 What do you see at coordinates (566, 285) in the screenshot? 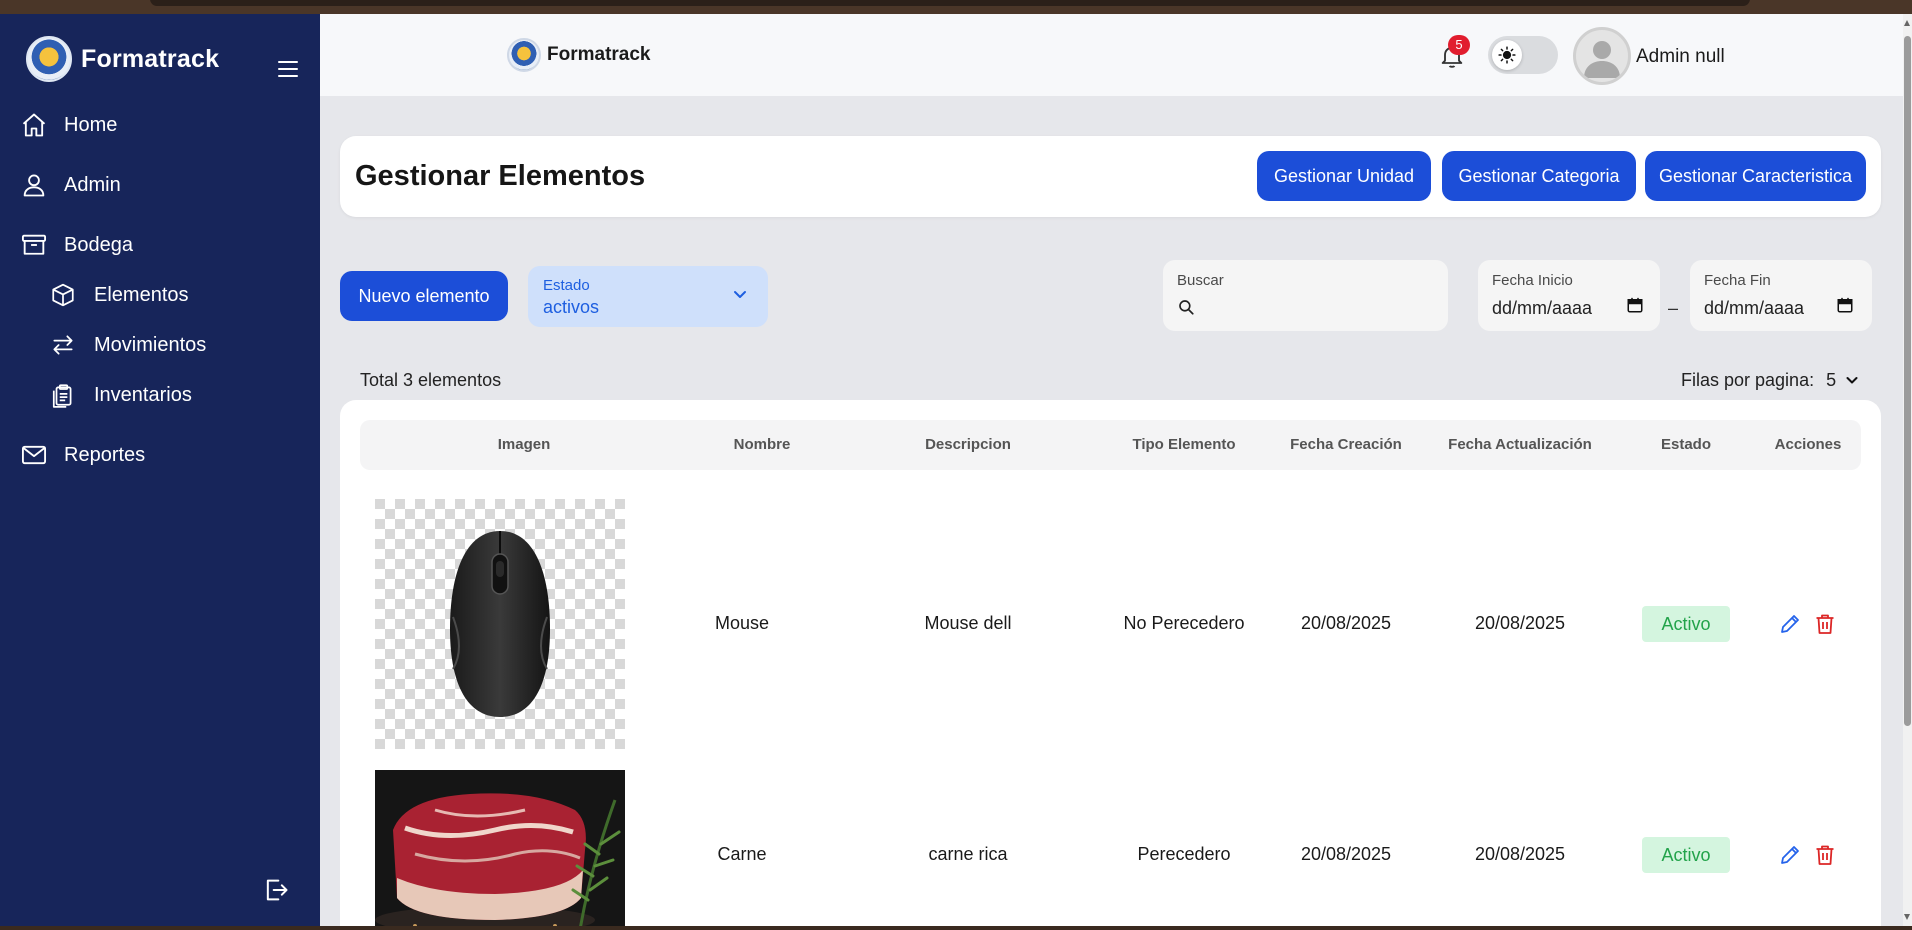
I see `estado-label: Estado` at bounding box center [566, 285].